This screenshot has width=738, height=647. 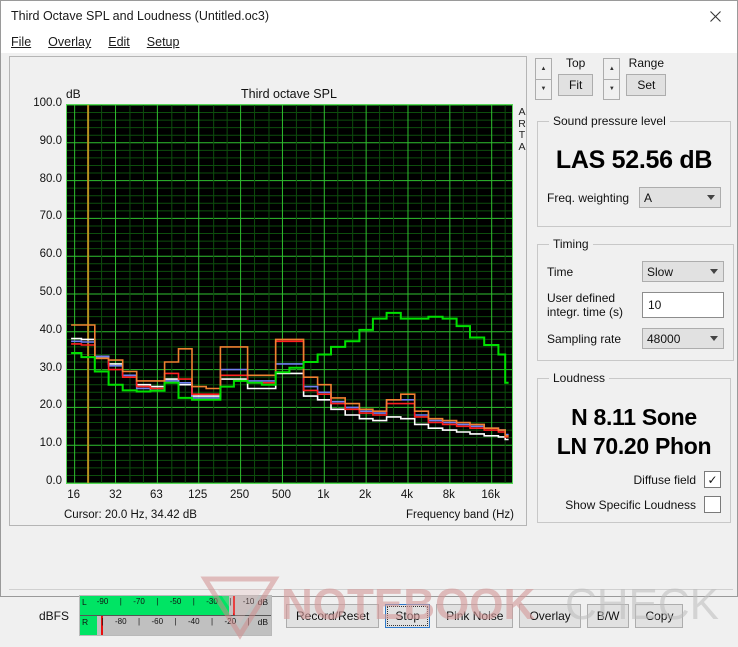 What do you see at coordinates (233, 605) in the screenshot?
I see `left-peak-indicator` at bounding box center [233, 605].